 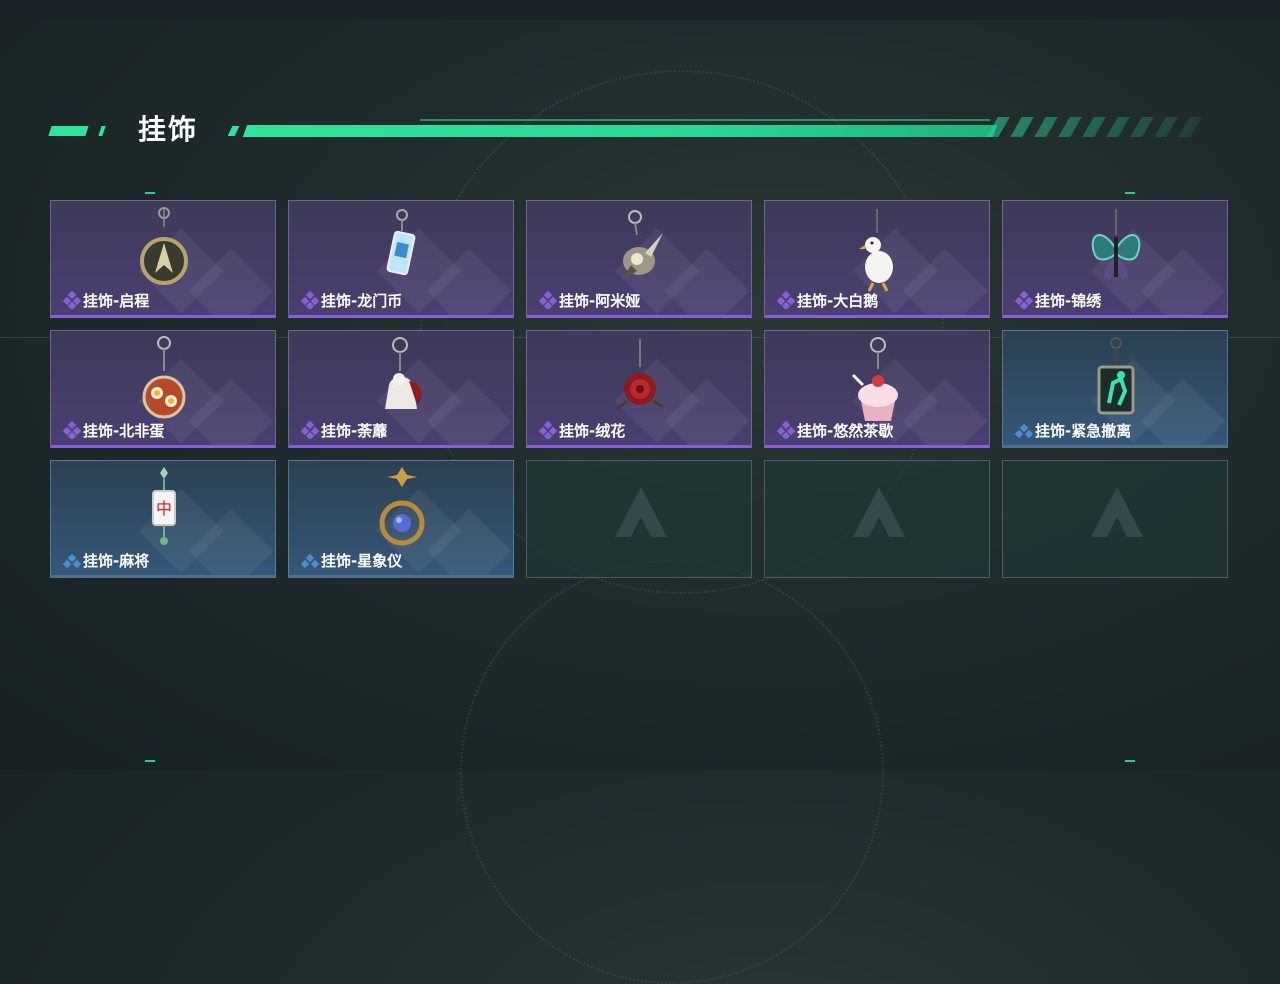 I want to click on compass-charm-icon, so click(x=164, y=249).